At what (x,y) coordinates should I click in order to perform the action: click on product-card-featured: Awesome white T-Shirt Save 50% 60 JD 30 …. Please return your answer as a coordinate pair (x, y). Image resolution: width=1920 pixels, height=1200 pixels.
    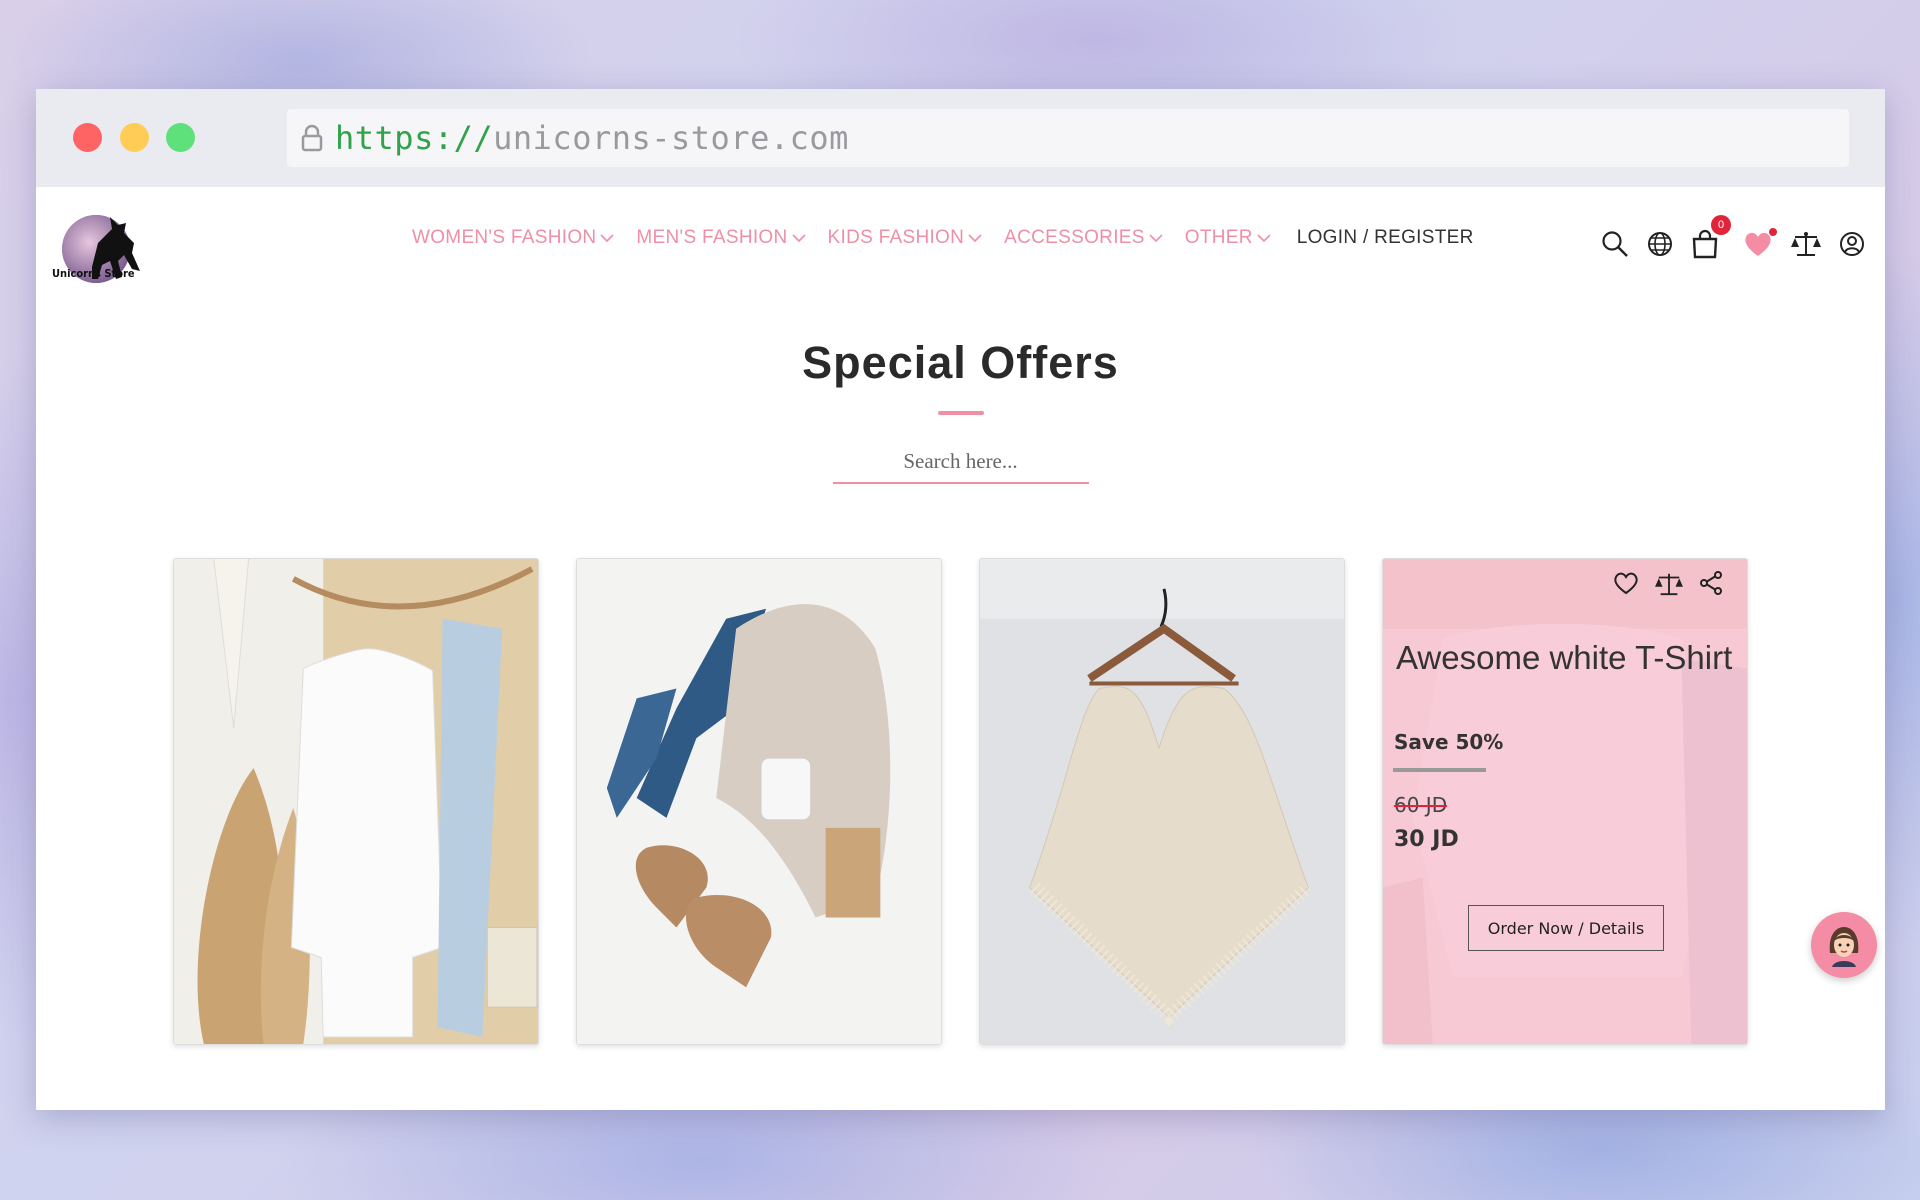
    Looking at the image, I should click on (1565, 801).